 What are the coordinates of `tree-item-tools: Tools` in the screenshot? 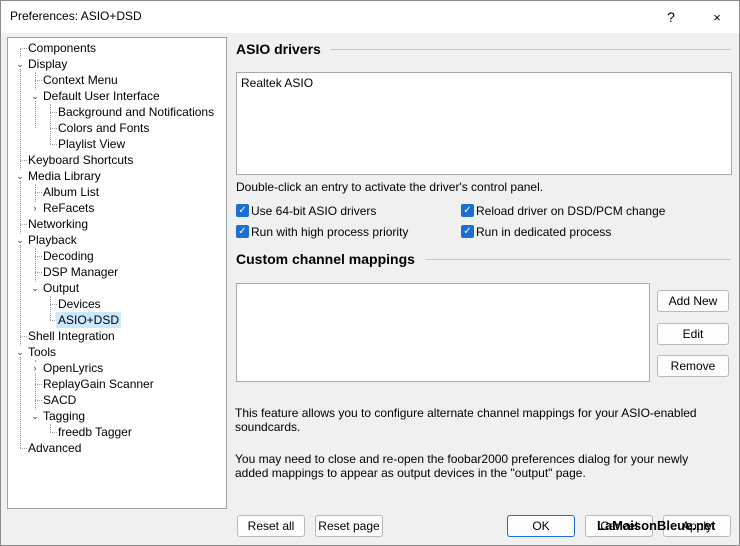 It's located at (42, 352).